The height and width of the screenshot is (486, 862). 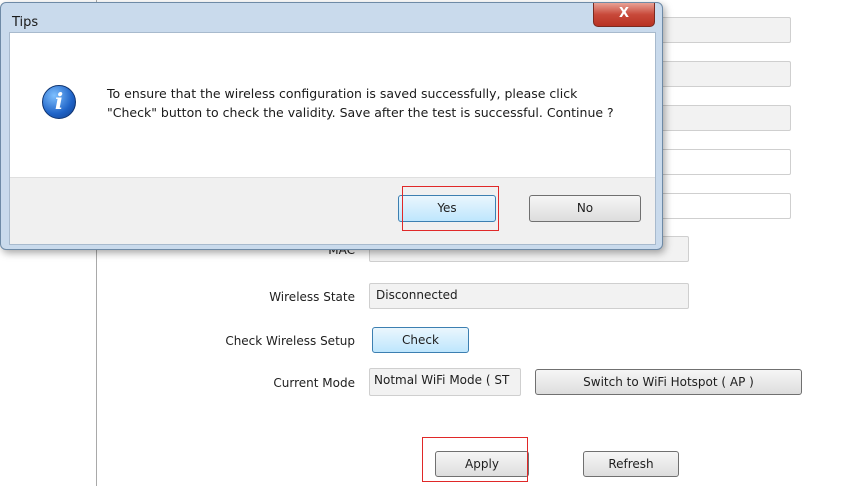 I want to click on check-button: Check, so click(x=420, y=340).